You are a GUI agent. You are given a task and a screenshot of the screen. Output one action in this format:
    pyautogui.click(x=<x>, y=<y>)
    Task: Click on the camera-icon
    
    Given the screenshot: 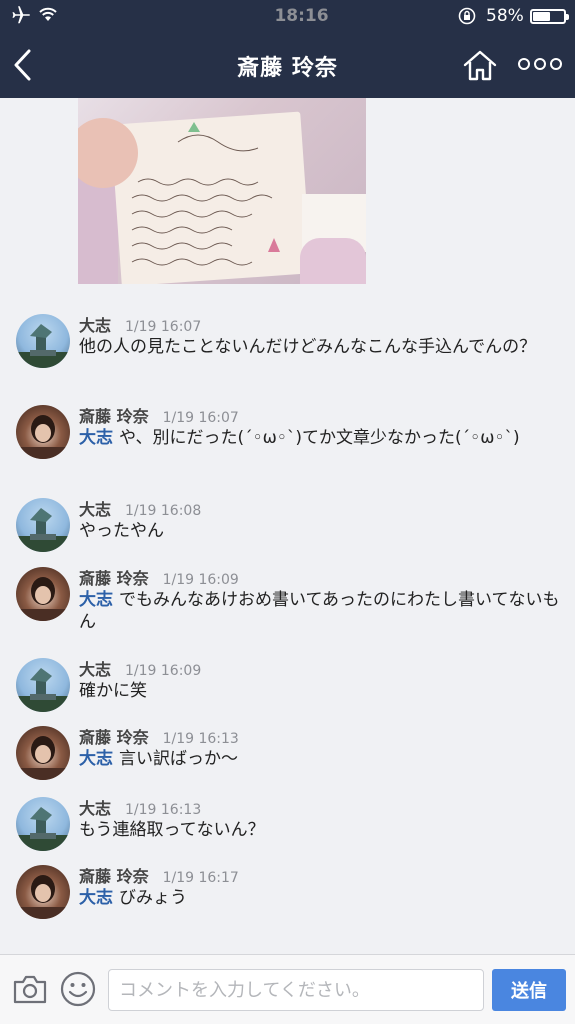 What is the action you would take?
    pyautogui.click(x=30, y=989)
    